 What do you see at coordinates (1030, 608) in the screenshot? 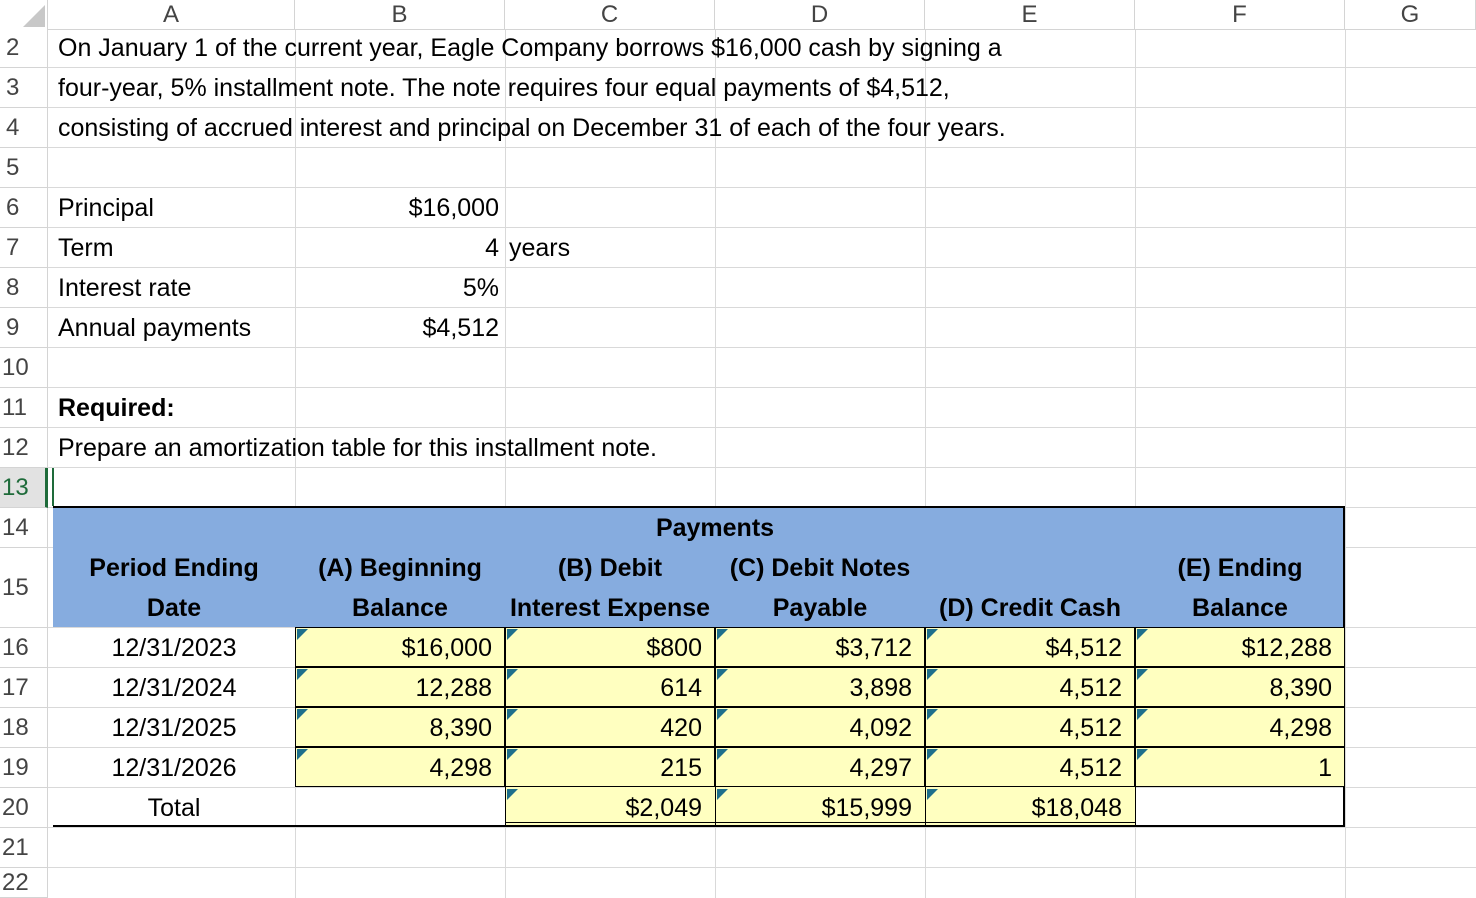
I see `header-credit-cash: (D) Credit Cash` at bounding box center [1030, 608].